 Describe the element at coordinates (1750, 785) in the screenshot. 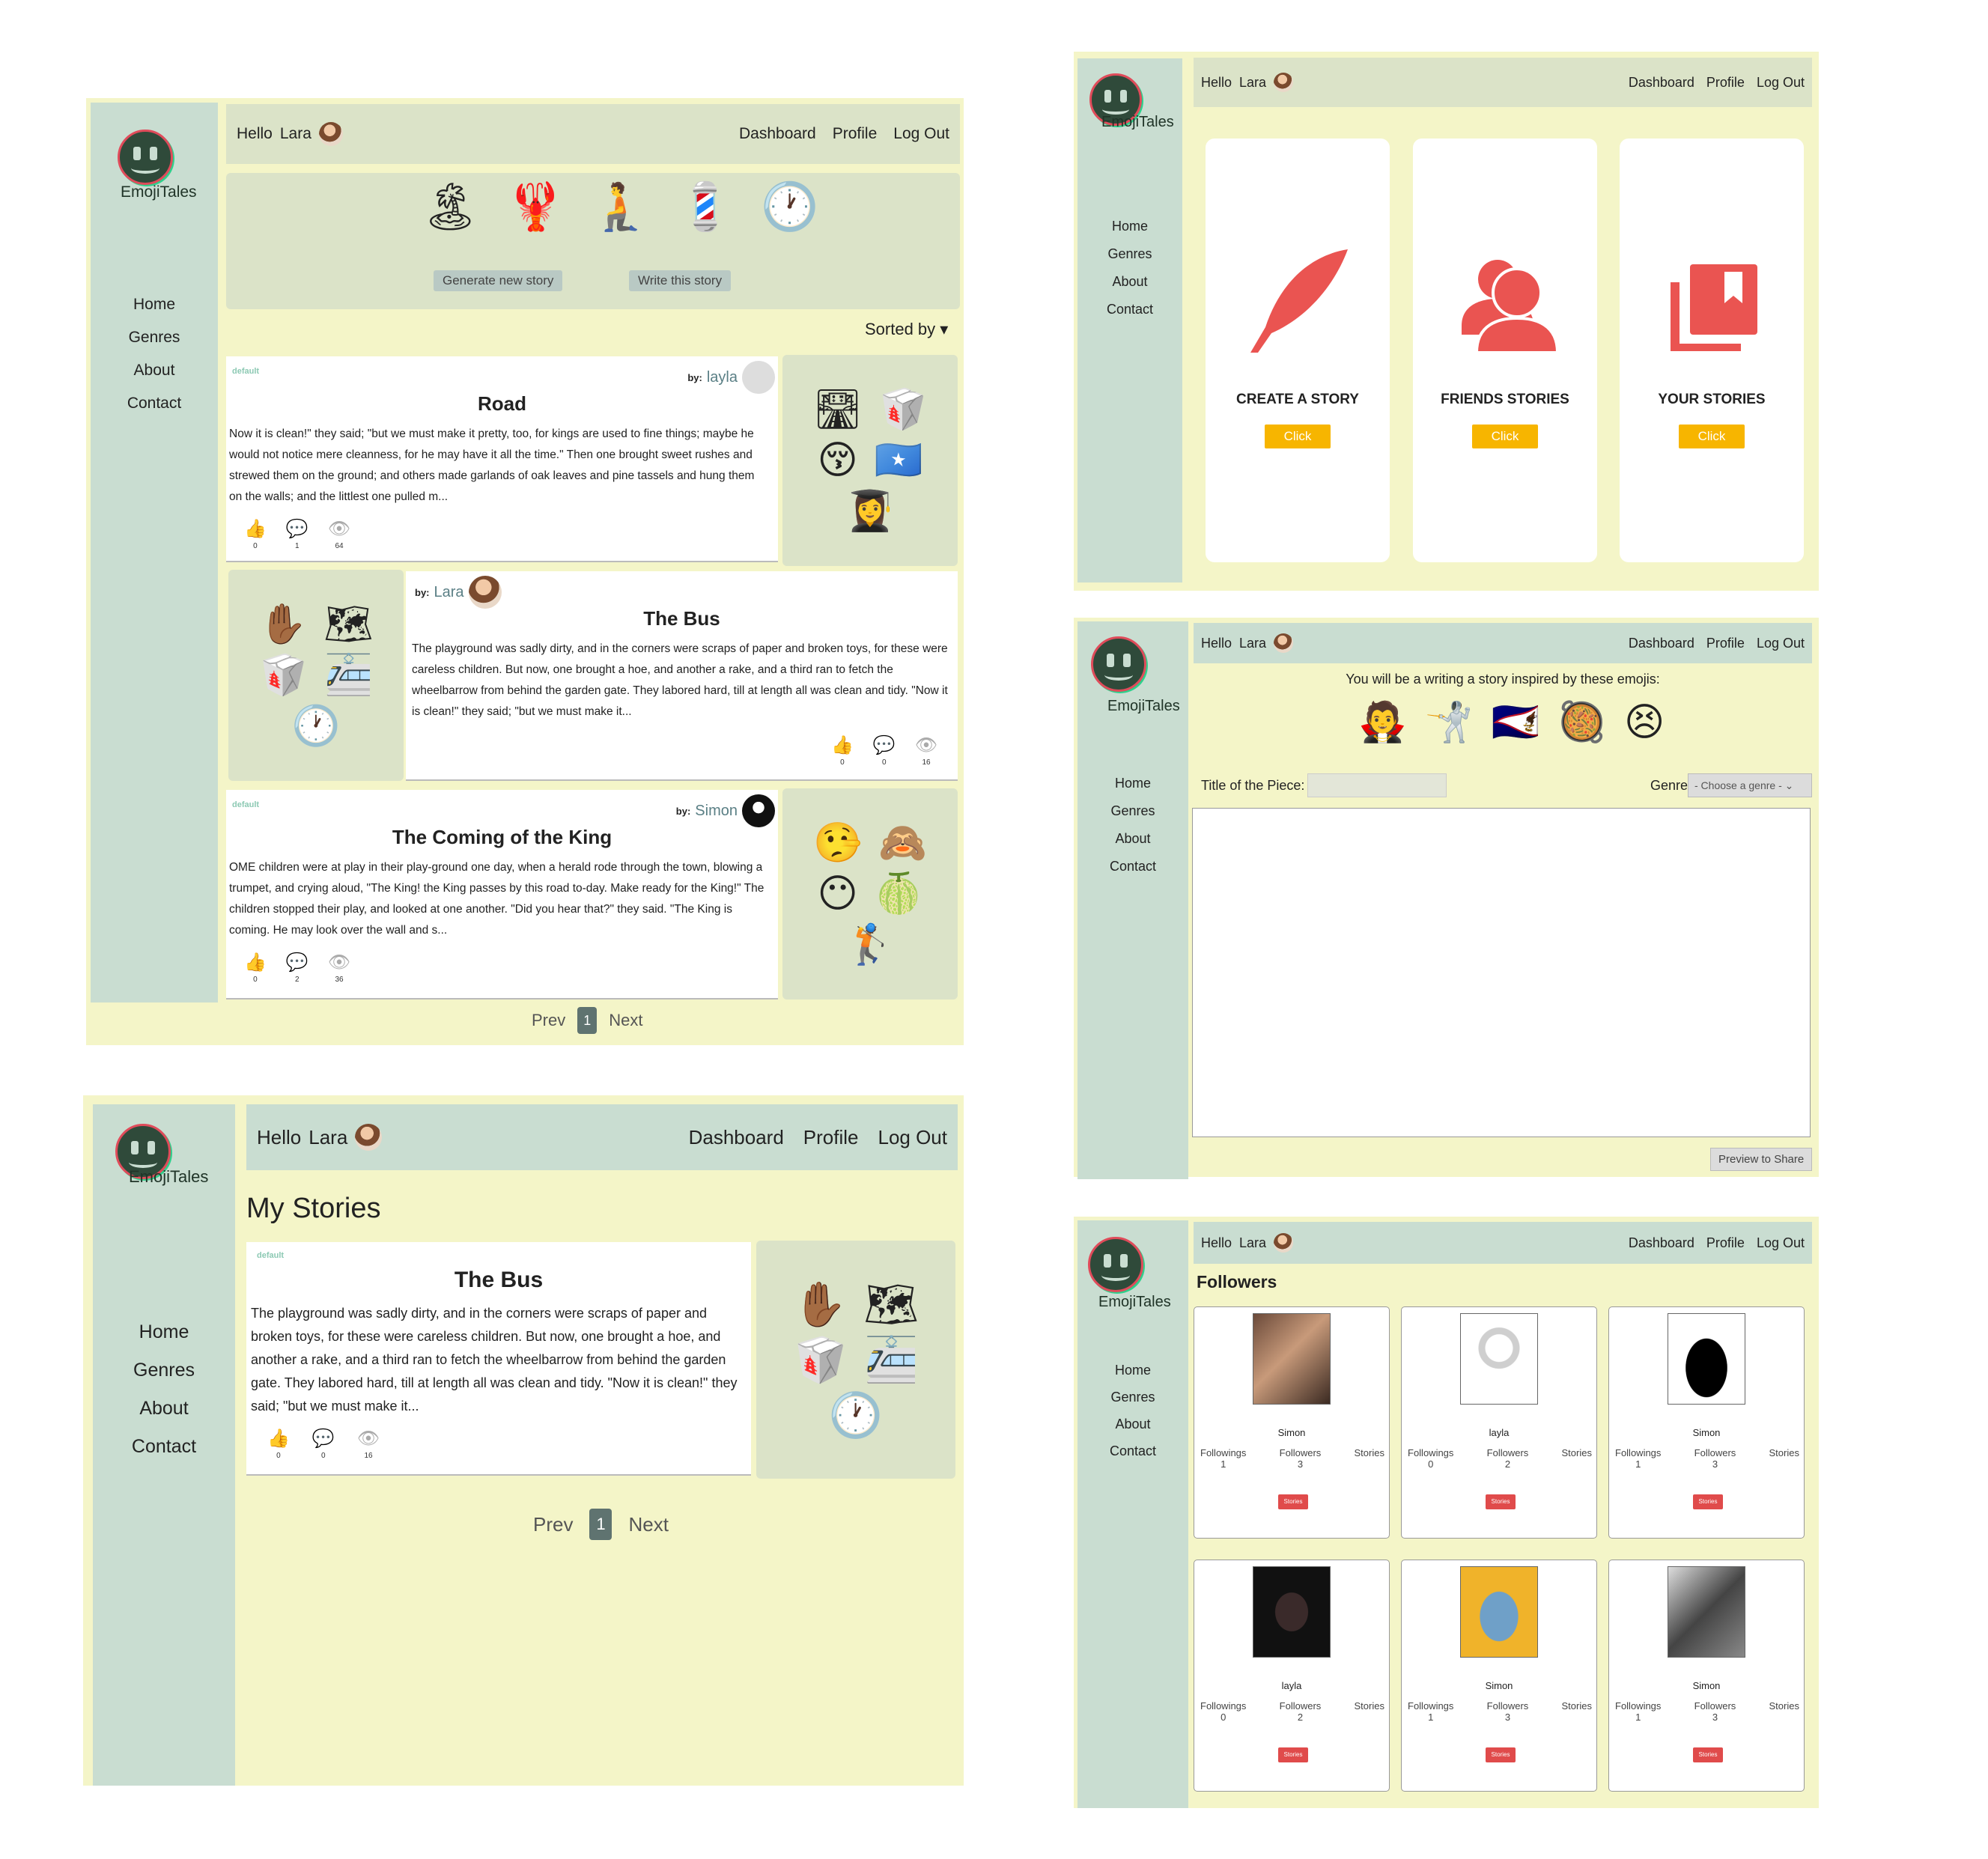

I see `genre-select: - Choose a genre - ⌄` at that location.